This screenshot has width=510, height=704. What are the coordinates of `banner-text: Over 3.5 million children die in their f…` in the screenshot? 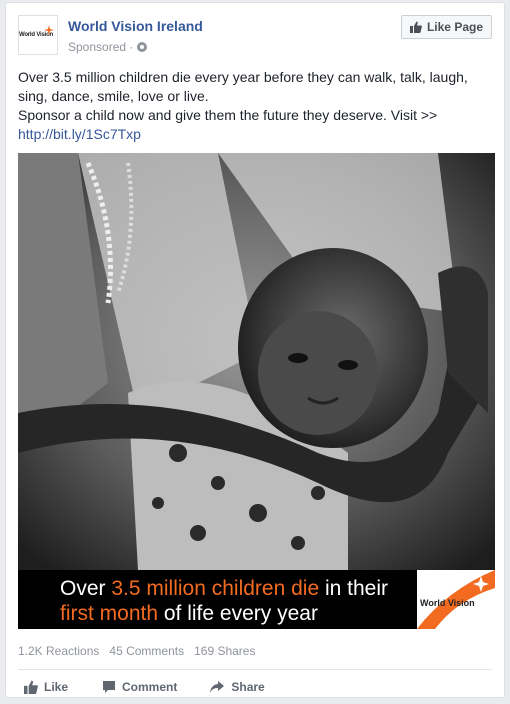 It's located at (224, 601).